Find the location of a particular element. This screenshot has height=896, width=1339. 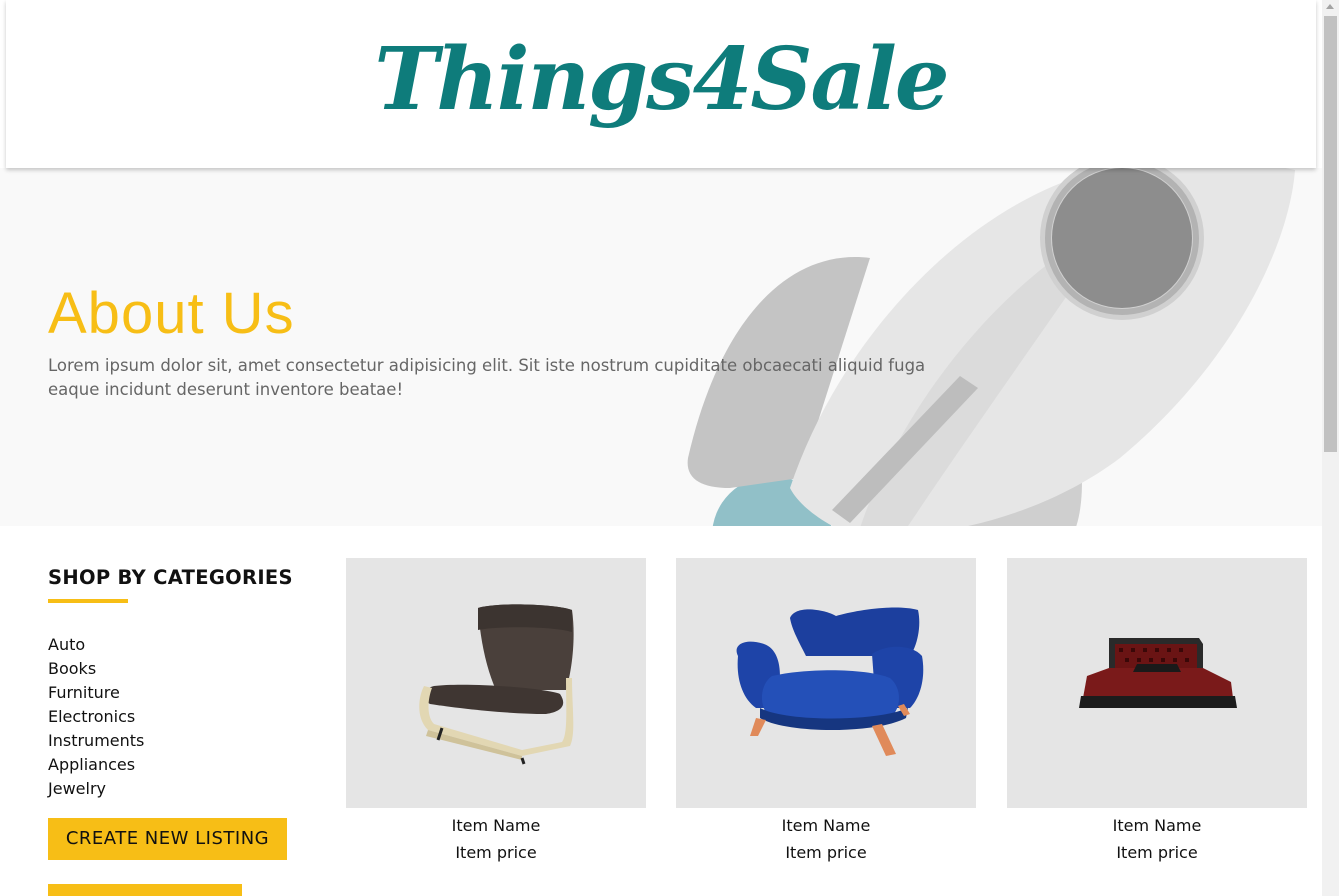

category-books: Books is located at coordinates (178, 669).